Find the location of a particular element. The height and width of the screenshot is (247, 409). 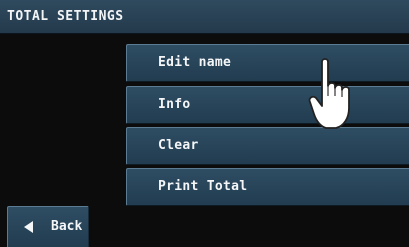

info-label: Info is located at coordinates (174, 104).